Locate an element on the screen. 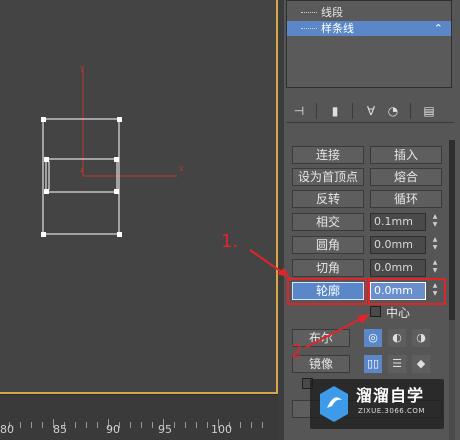 The image size is (460, 440). list-item-segment: 线段 is located at coordinates (369, 12).